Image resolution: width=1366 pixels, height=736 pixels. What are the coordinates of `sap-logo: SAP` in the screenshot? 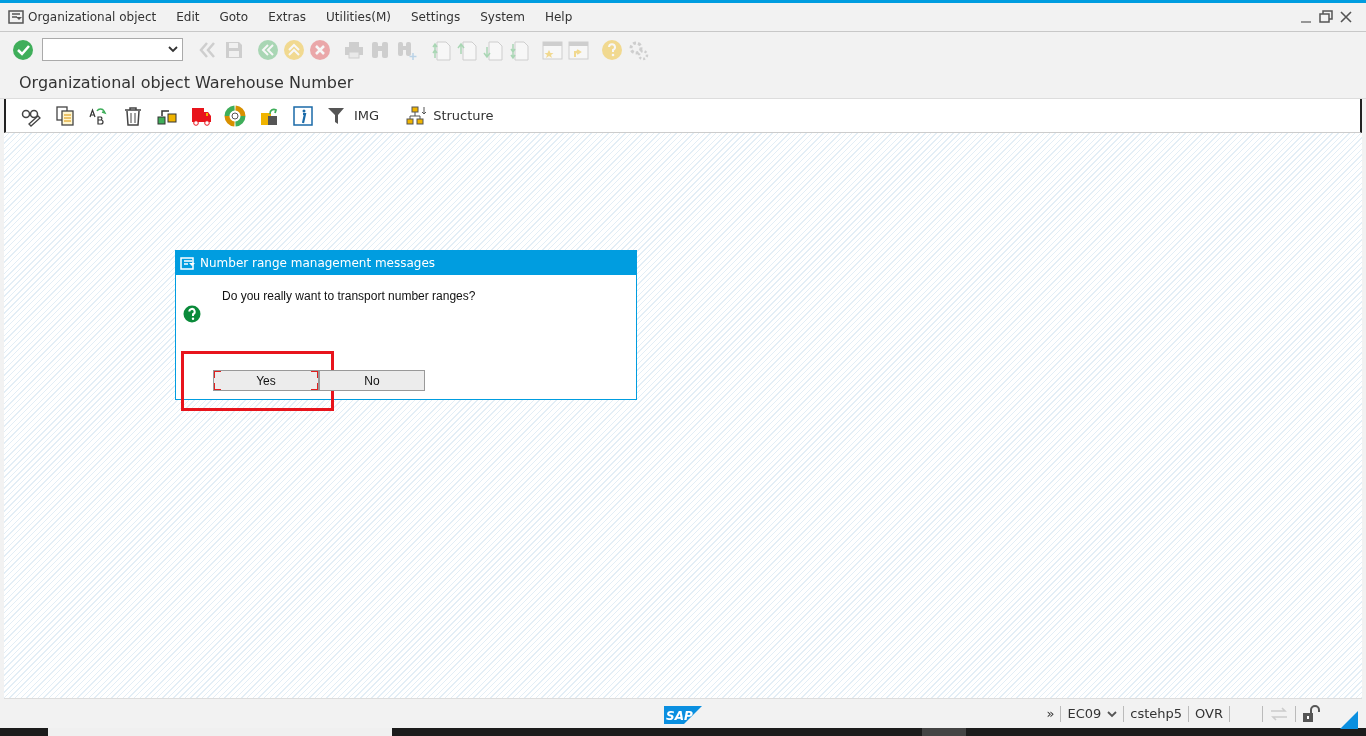 It's located at (683, 714).